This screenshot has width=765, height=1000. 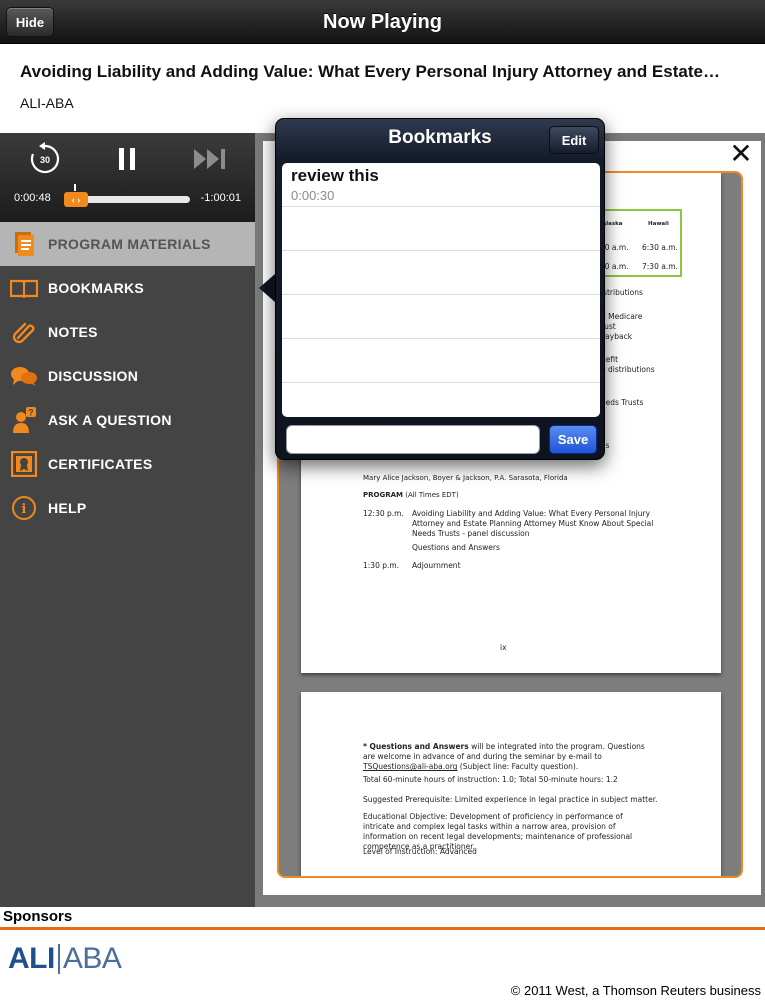 I want to click on bookmark-name-input, so click(x=413, y=439).